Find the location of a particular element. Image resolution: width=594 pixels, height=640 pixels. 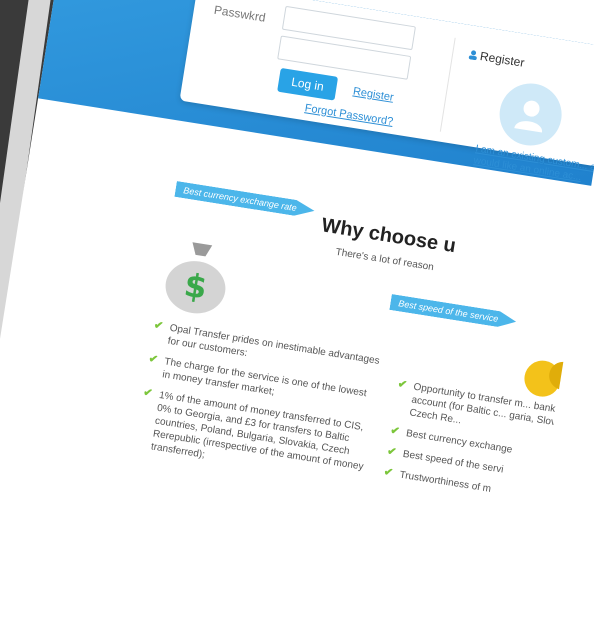

register-heading: Register is located at coordinates (502, 59).